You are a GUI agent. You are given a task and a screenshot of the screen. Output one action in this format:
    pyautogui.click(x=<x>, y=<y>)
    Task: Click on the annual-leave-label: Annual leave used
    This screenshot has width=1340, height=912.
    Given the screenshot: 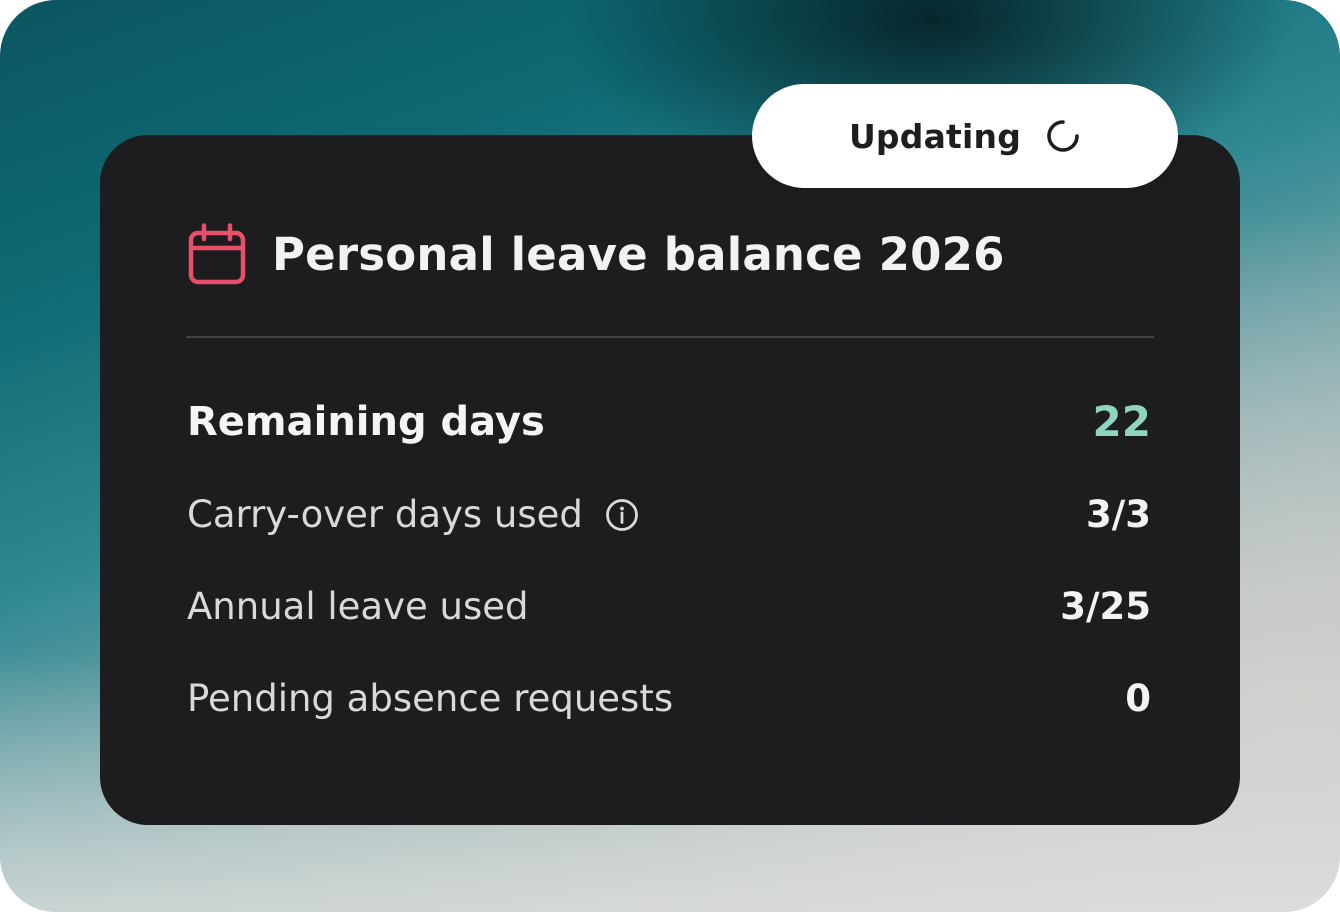 What is the action you would take?
    pyautogui.click(x=358, y=606)
    